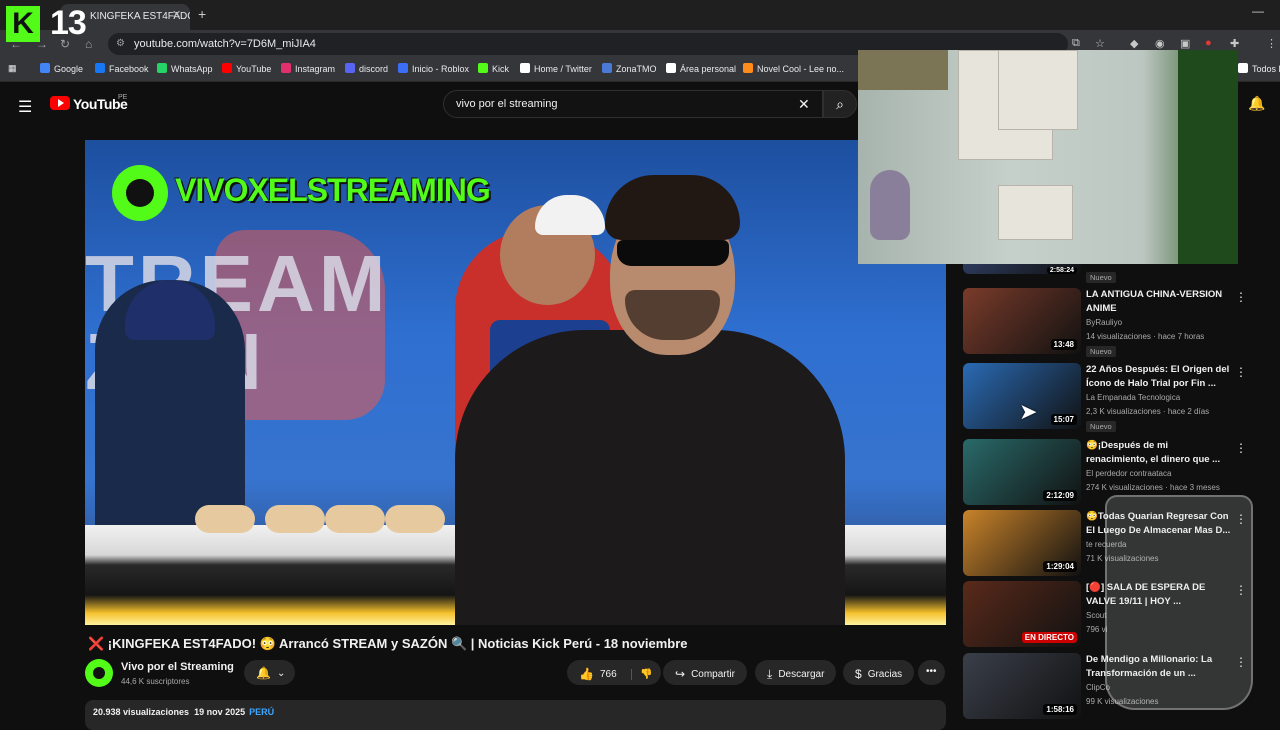 The height and width of the screenshot is (730, 1280). Describe the element at coordinates (1022, 614) in the screenshot. I see `video-thumbnail: EN DIRECTO` at that location.